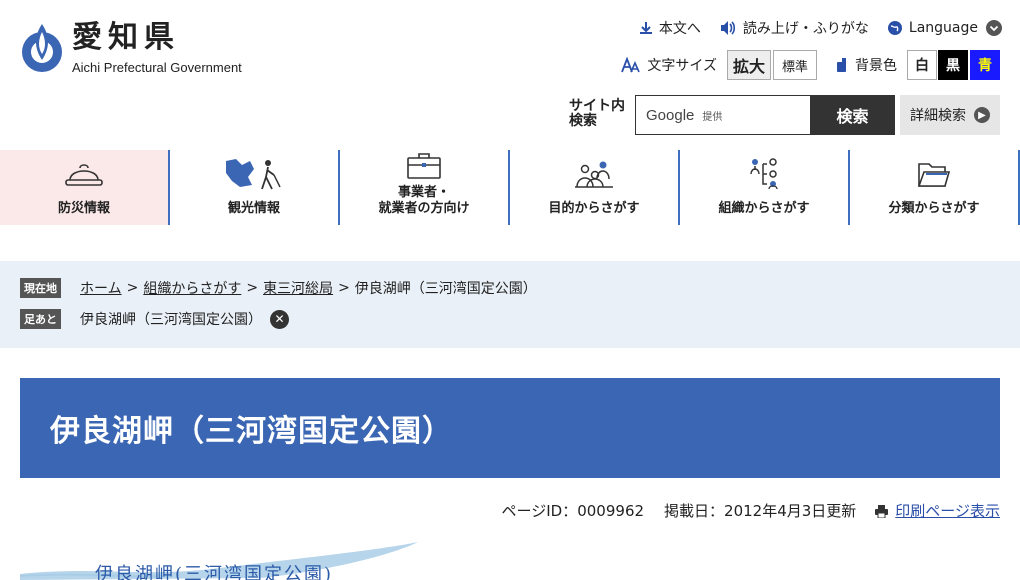  Describe the element at coordinates (631, 65) in the screenshot. I see `text-size-icon` at that location.